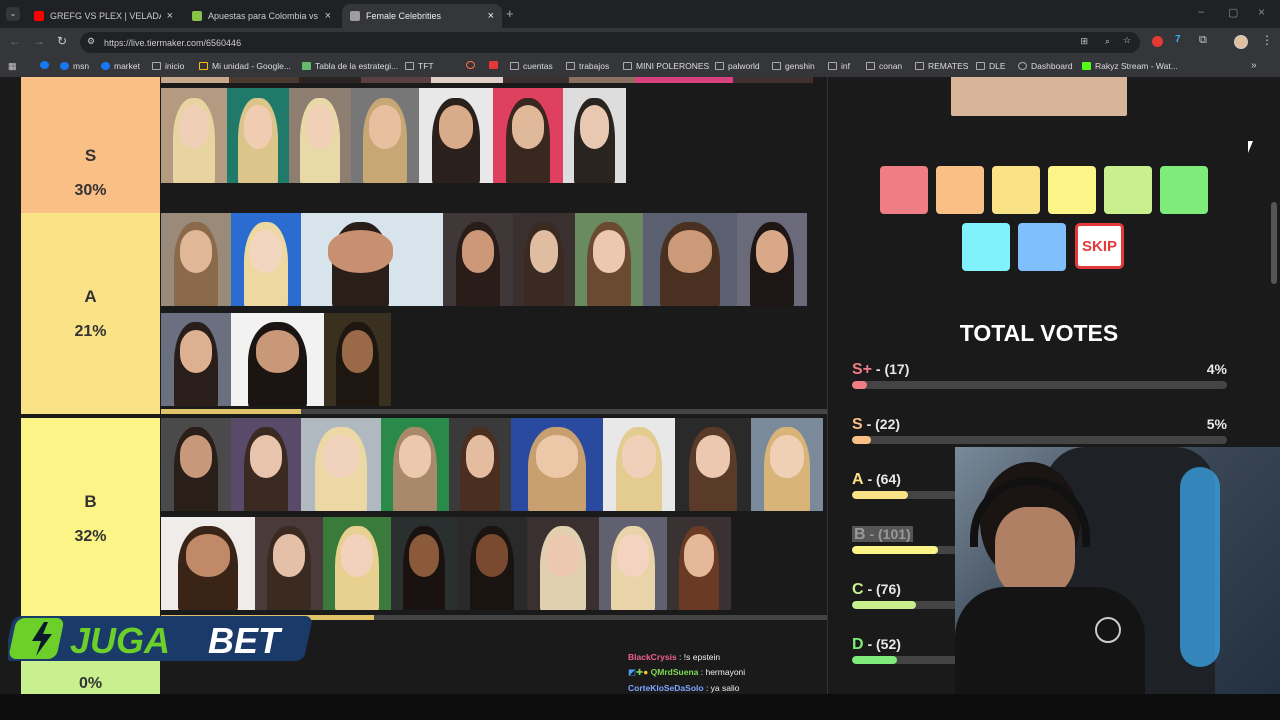 Image resolution: width=1280 pixels, height=720 pixels. What do you see at coordinates (1201, 12) in the screenshot?
I see `minimize-icon: –` at bounding box center [1201, 12].